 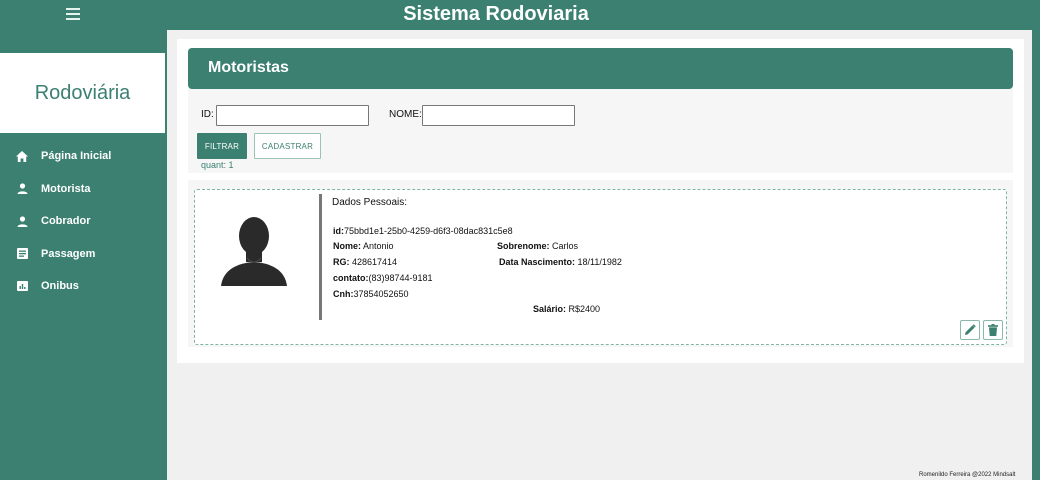 What do you see at coordinates (405, 114) in the screenshot?
I see `nome-label: NOME:` at bounding box center [405, 114].